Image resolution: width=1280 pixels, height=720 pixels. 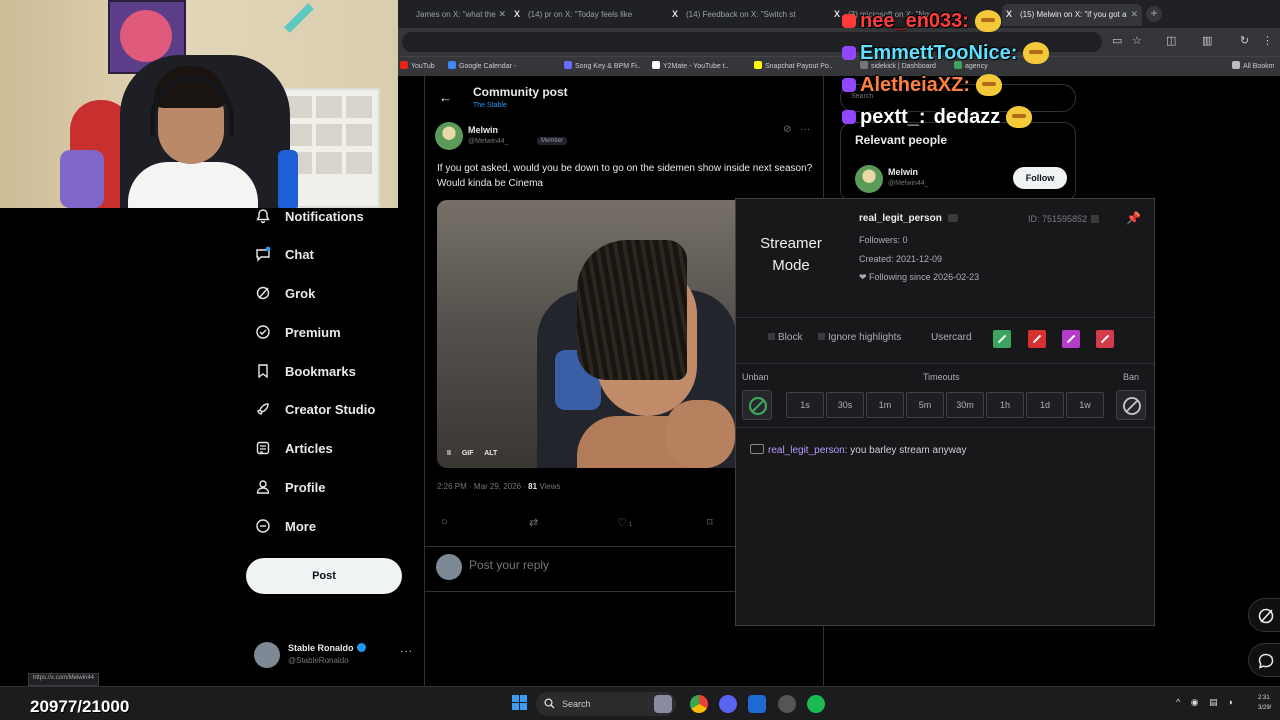 I want to click on browser-tab: ✕ James on X: "what the, so click(x=454, y=15).